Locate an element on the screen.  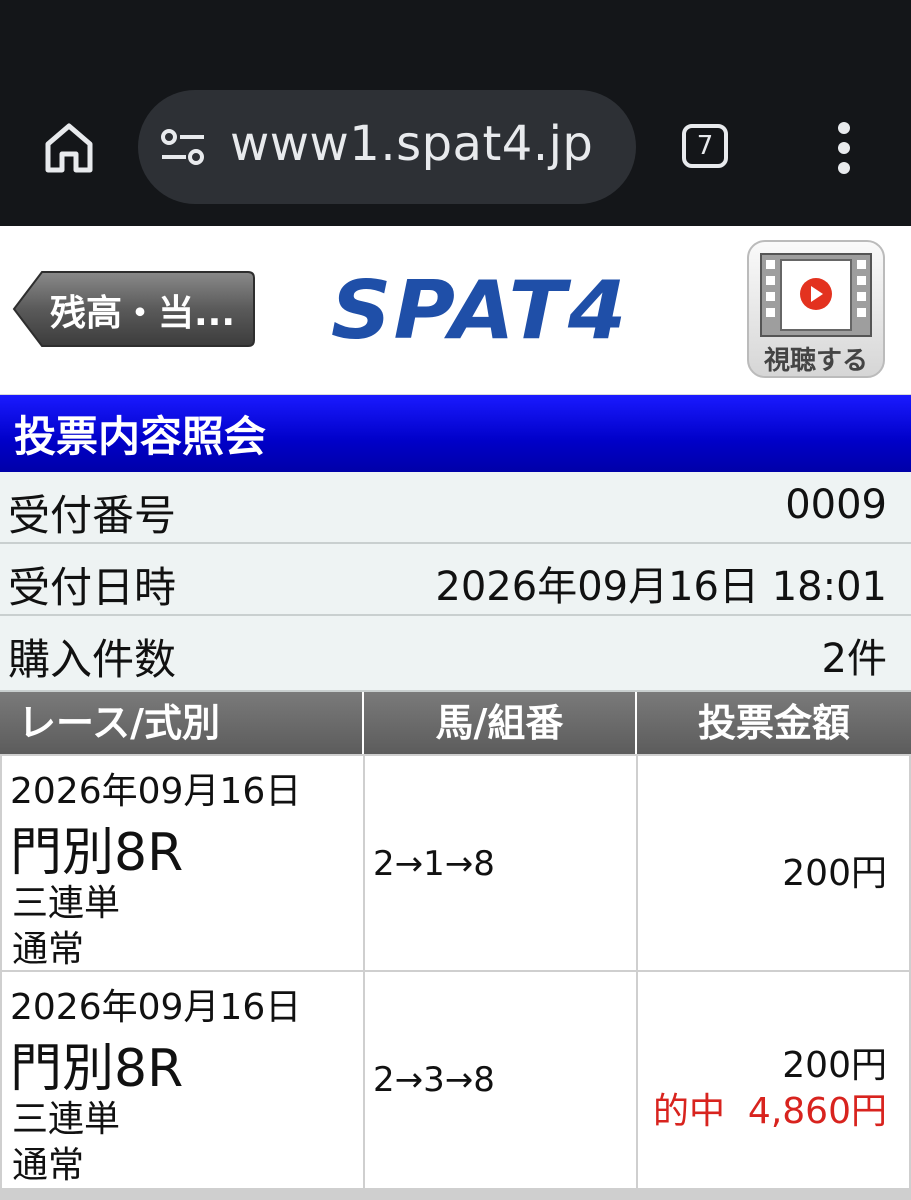
purchase-count-value: 2件 is located at coordinates (854, 659).